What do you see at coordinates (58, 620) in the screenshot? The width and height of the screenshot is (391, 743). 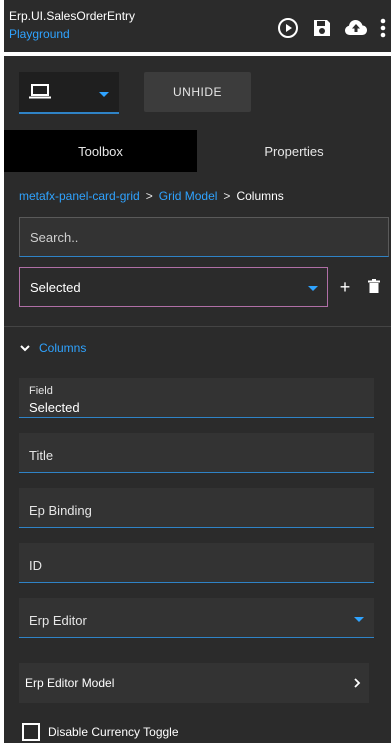 I see `erp-editor-placeholder: Erp Editor` at bounding box center [58, 620].